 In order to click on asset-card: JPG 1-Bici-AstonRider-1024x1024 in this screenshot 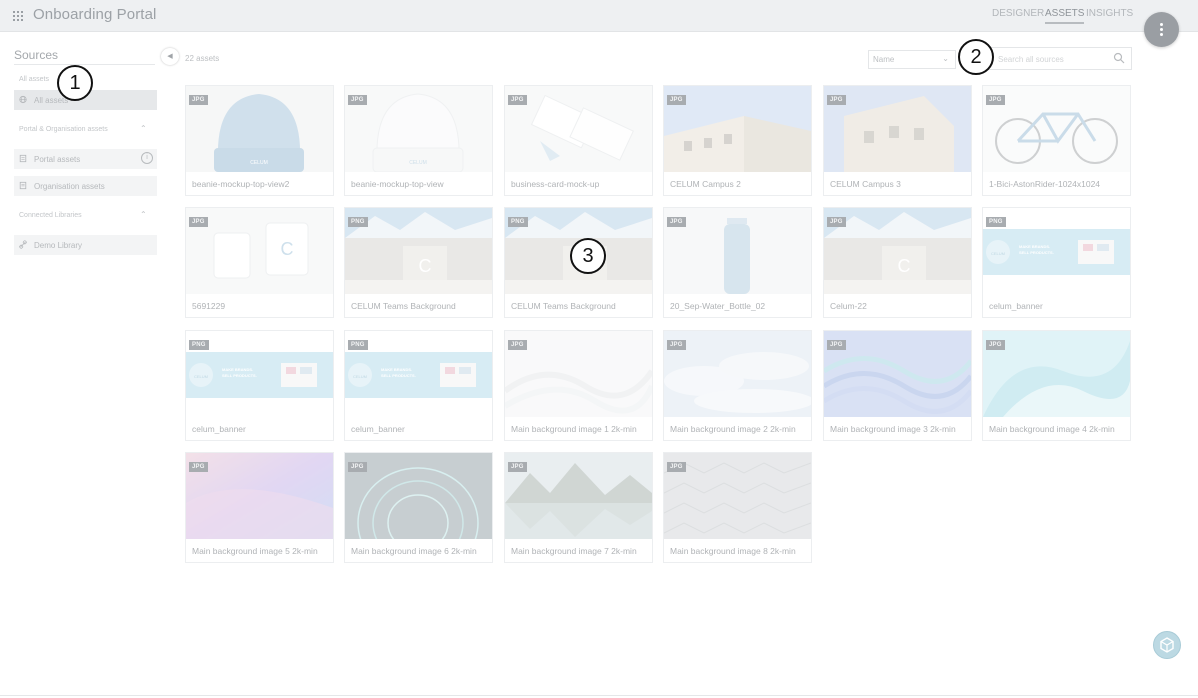, I will do `click(1056, 140)`.